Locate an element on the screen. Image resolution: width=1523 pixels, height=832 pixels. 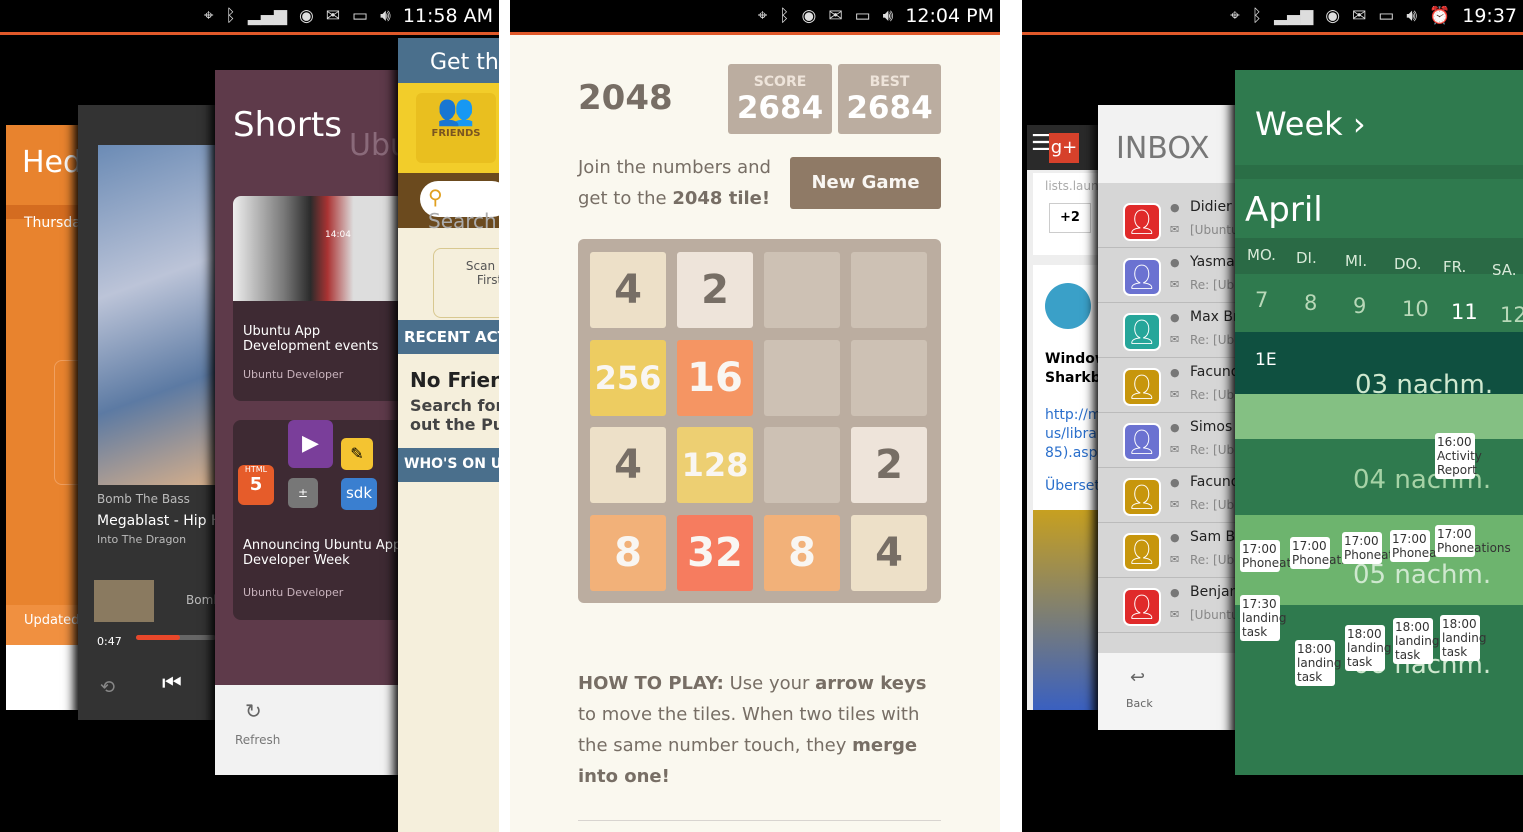
social-title: Get the is located at coordinates (464, 62).